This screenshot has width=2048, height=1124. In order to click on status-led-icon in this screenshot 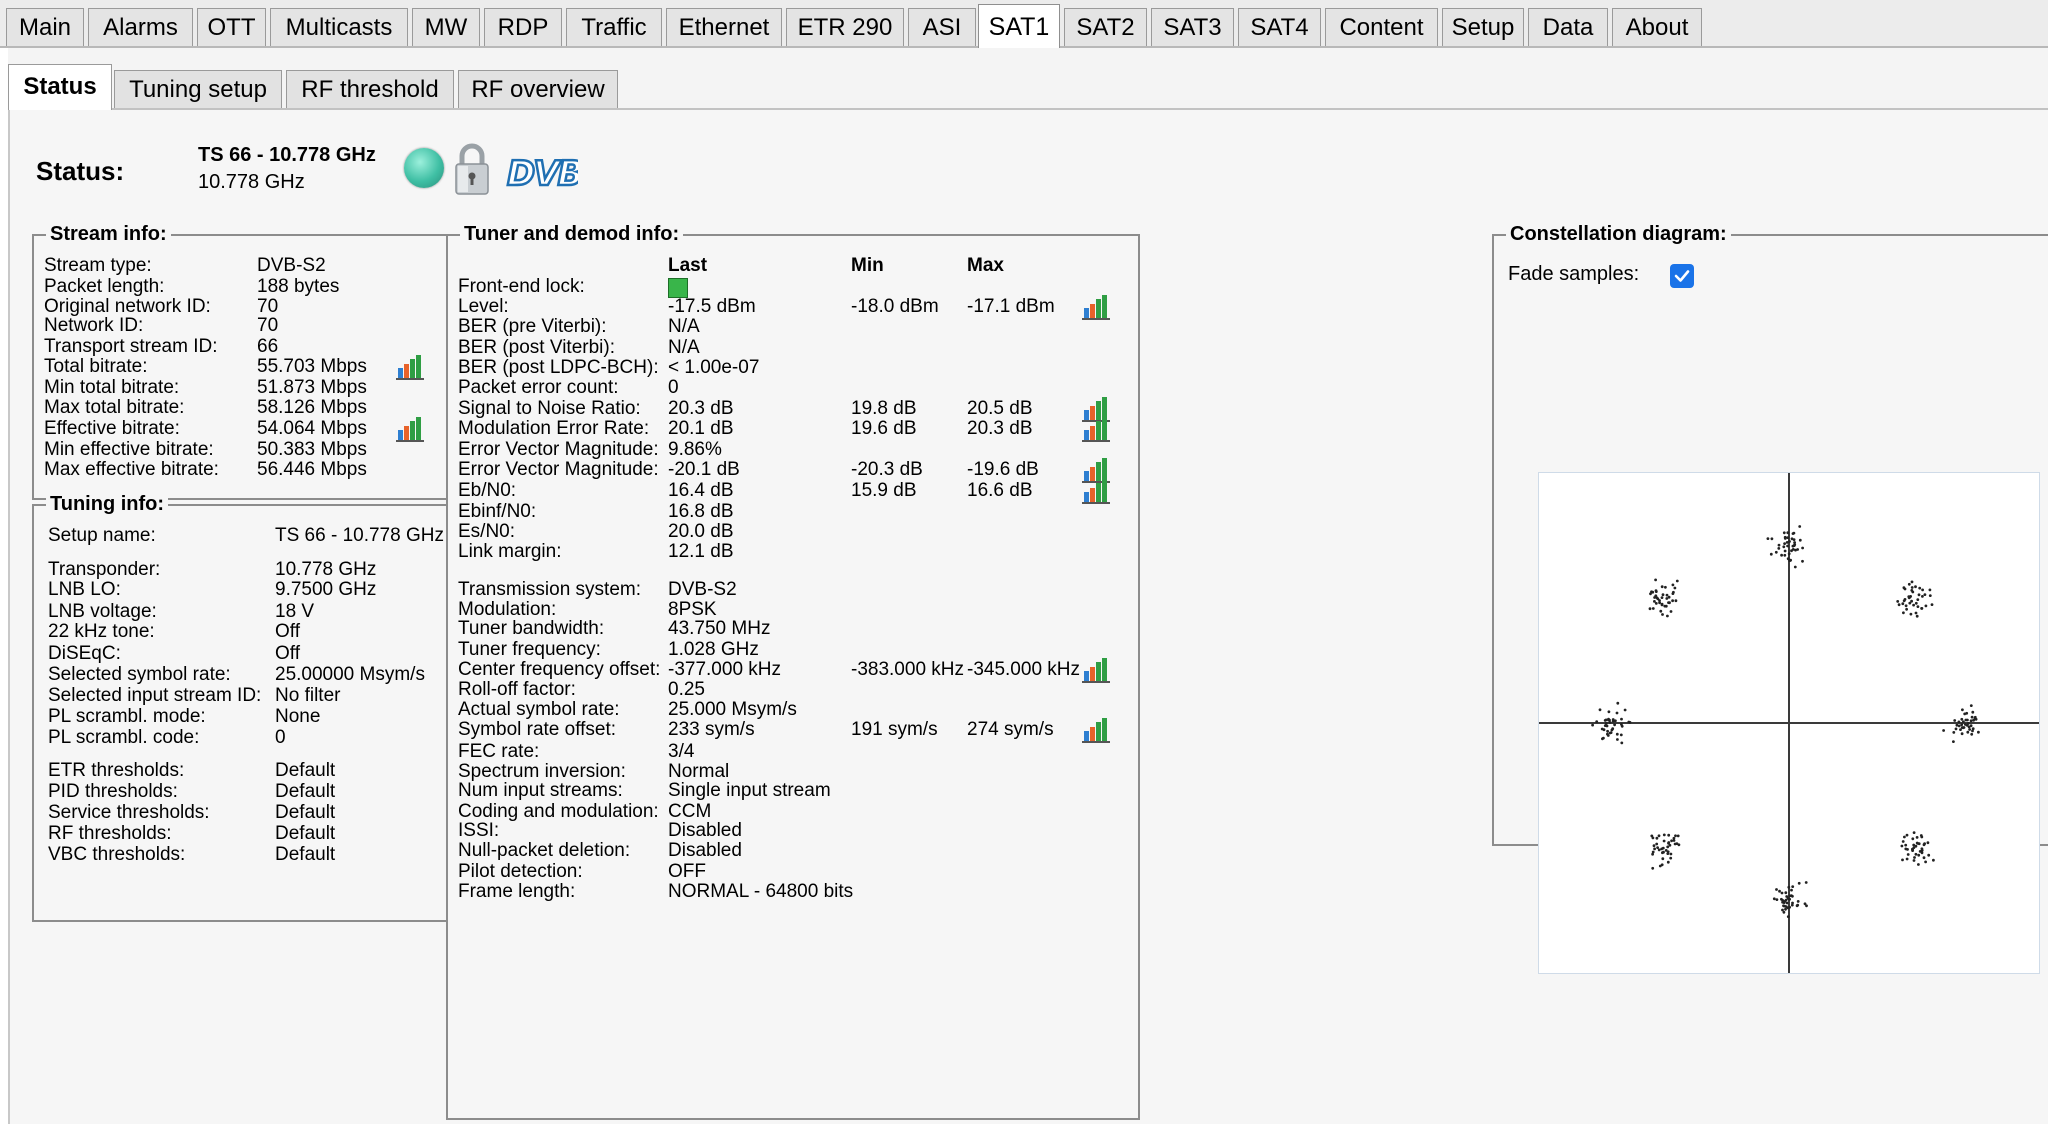, I will do `click(424, 168)`.